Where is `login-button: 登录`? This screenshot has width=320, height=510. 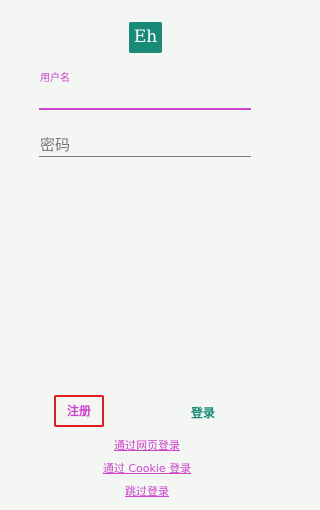 login-button: 登录 is located at coordinates (203, 412).